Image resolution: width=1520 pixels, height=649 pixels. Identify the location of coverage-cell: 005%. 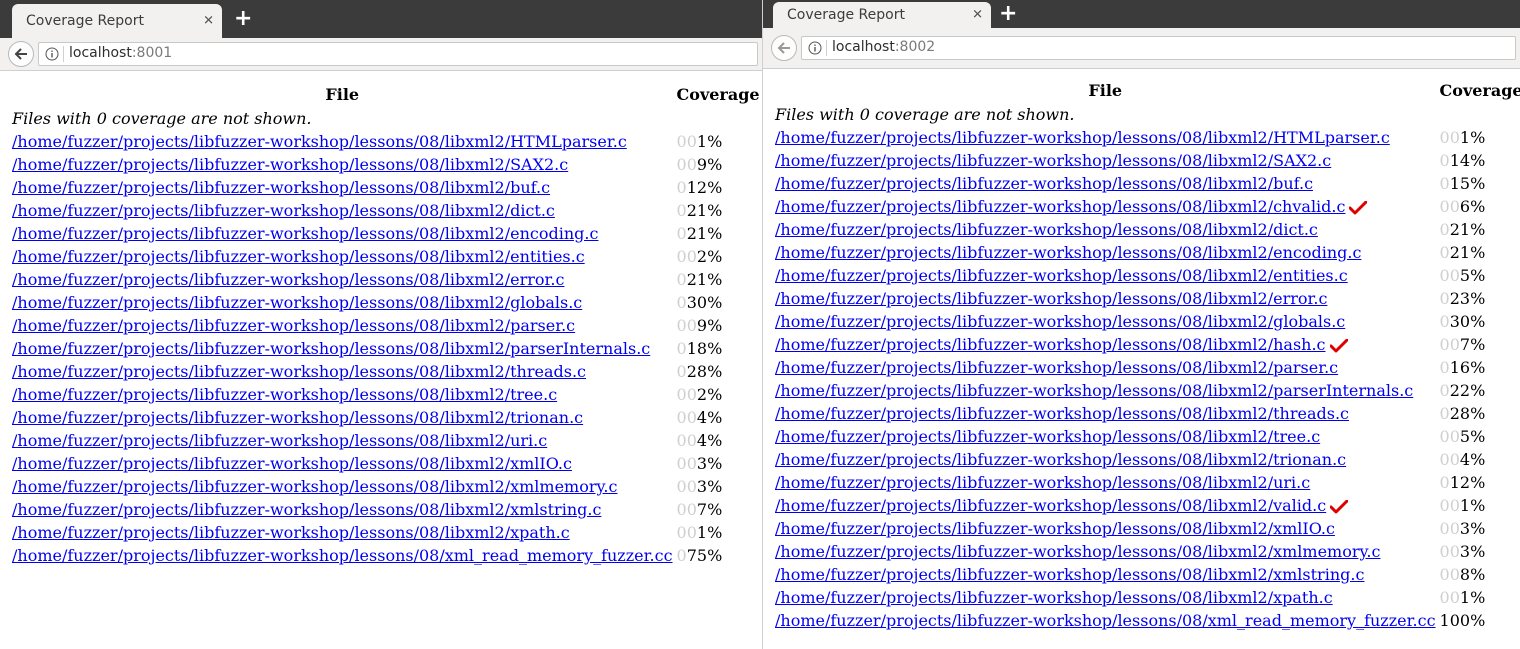
(1479, 275).